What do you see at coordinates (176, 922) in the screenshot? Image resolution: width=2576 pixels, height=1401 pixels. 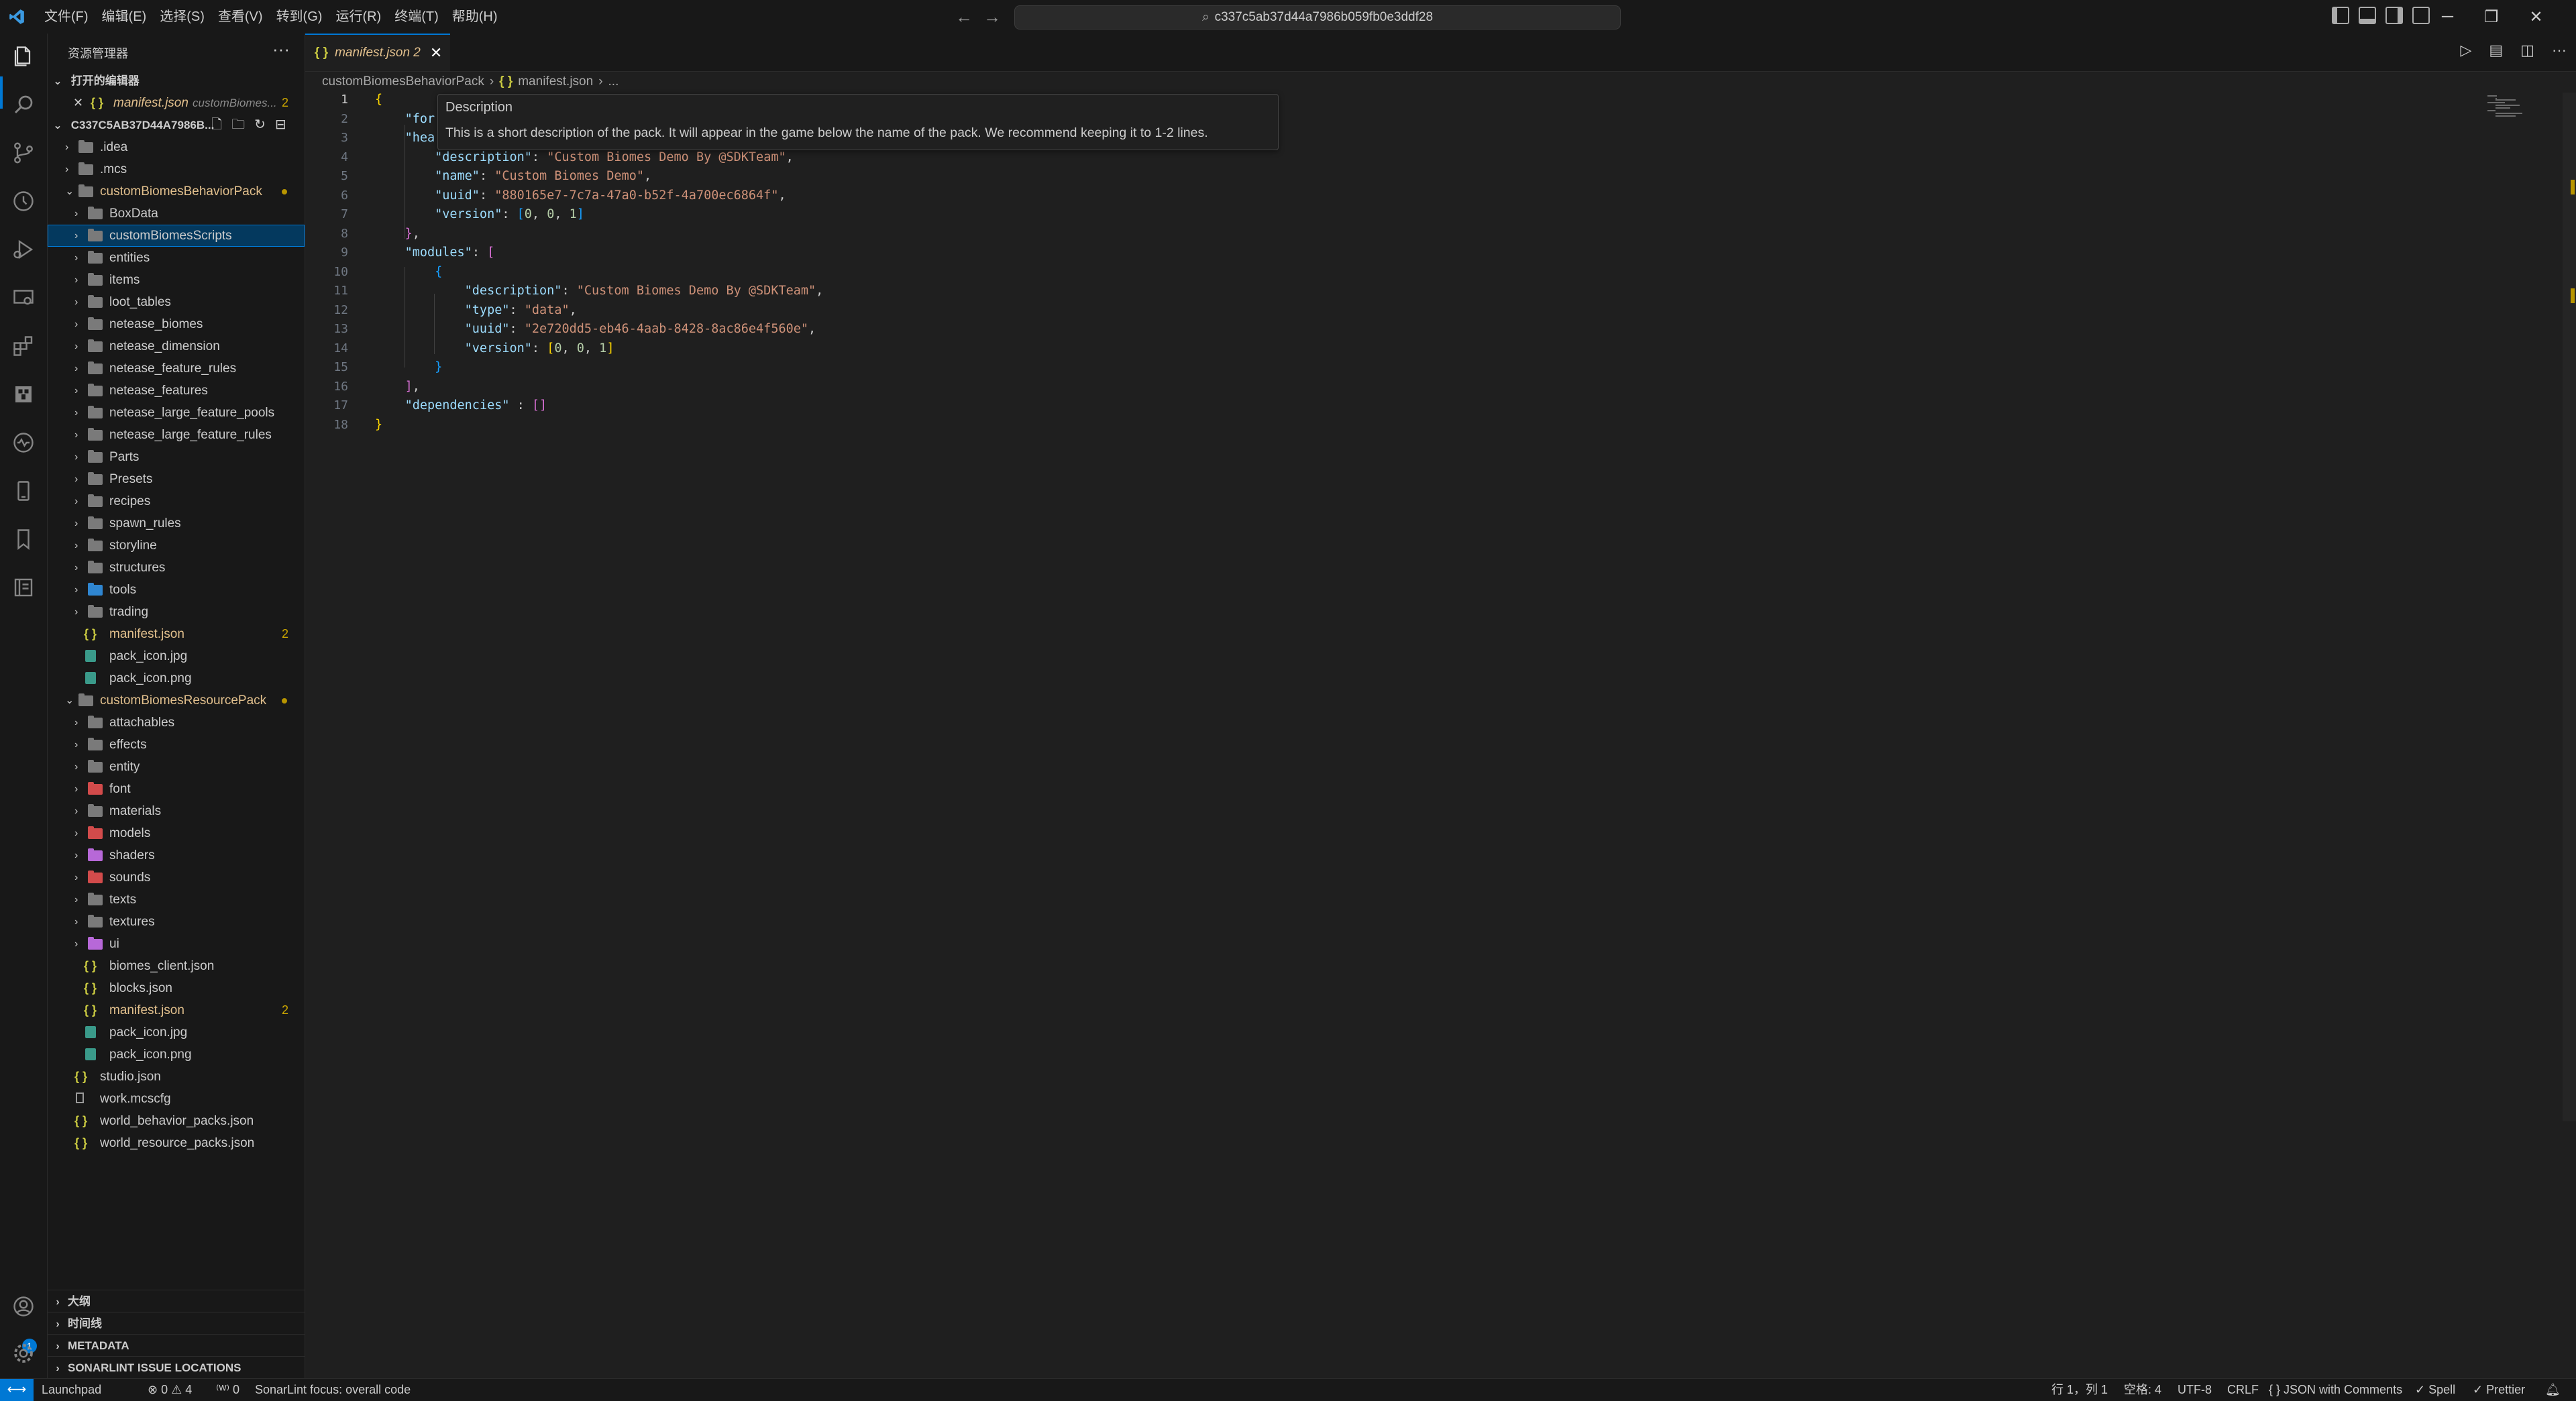 I see `tree-folder: › textures` at bounding box center [176, 922].